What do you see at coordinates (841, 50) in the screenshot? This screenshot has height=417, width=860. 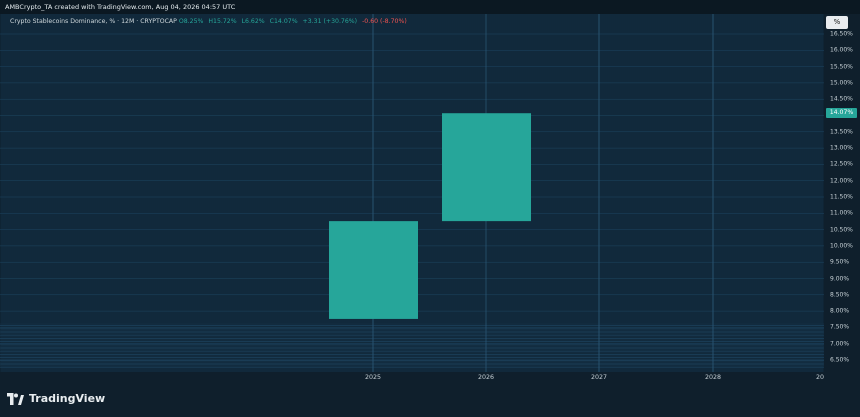 I see `price-tick-label: 16.00%` at bounding box center [841, 50].